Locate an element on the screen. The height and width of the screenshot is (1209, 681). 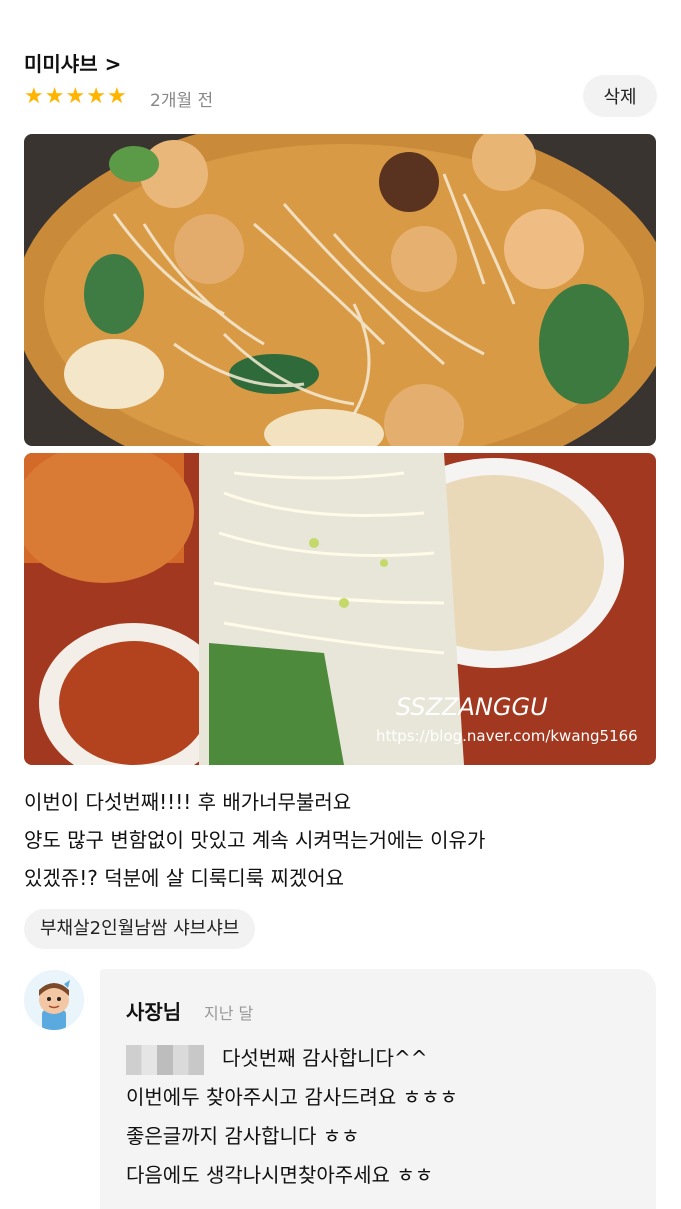
store-name-link: 미미샤브 > is located at coordinates (72, 62).